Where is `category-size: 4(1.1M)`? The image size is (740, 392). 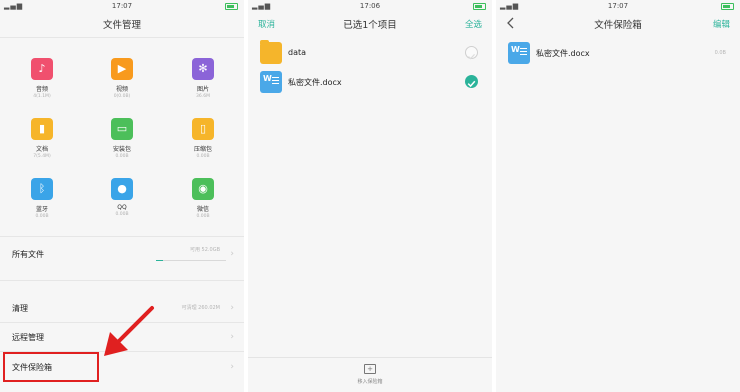
category-size: 4(1.1M) is located at coordinates (42, 96).